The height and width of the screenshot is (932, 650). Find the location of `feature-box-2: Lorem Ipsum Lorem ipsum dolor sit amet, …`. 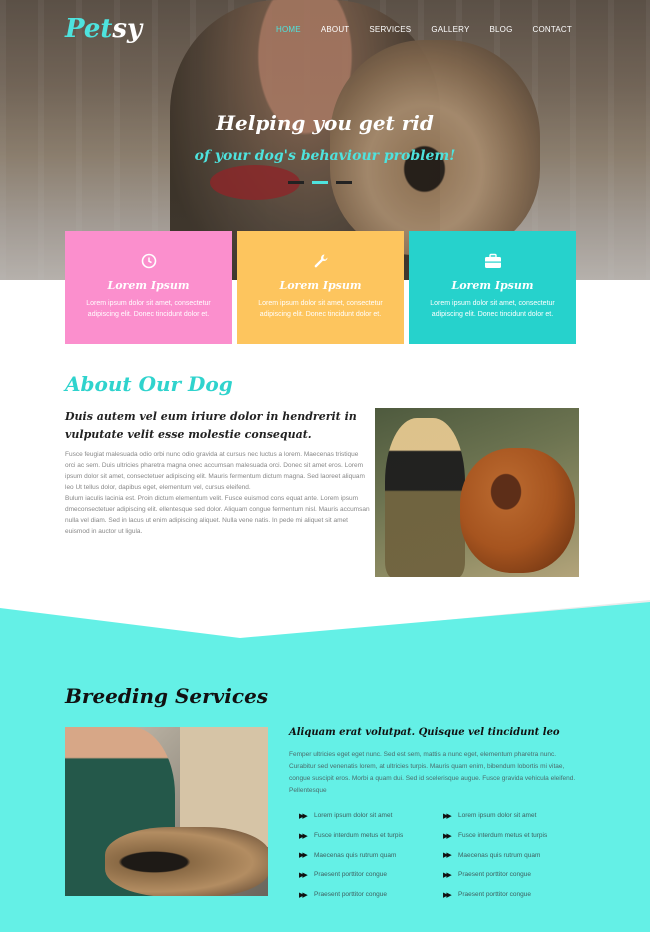

feature-box-2: Lorem Ipsum Lorem ipsum dolor sit amet, … is located at coordinates (320, 287).